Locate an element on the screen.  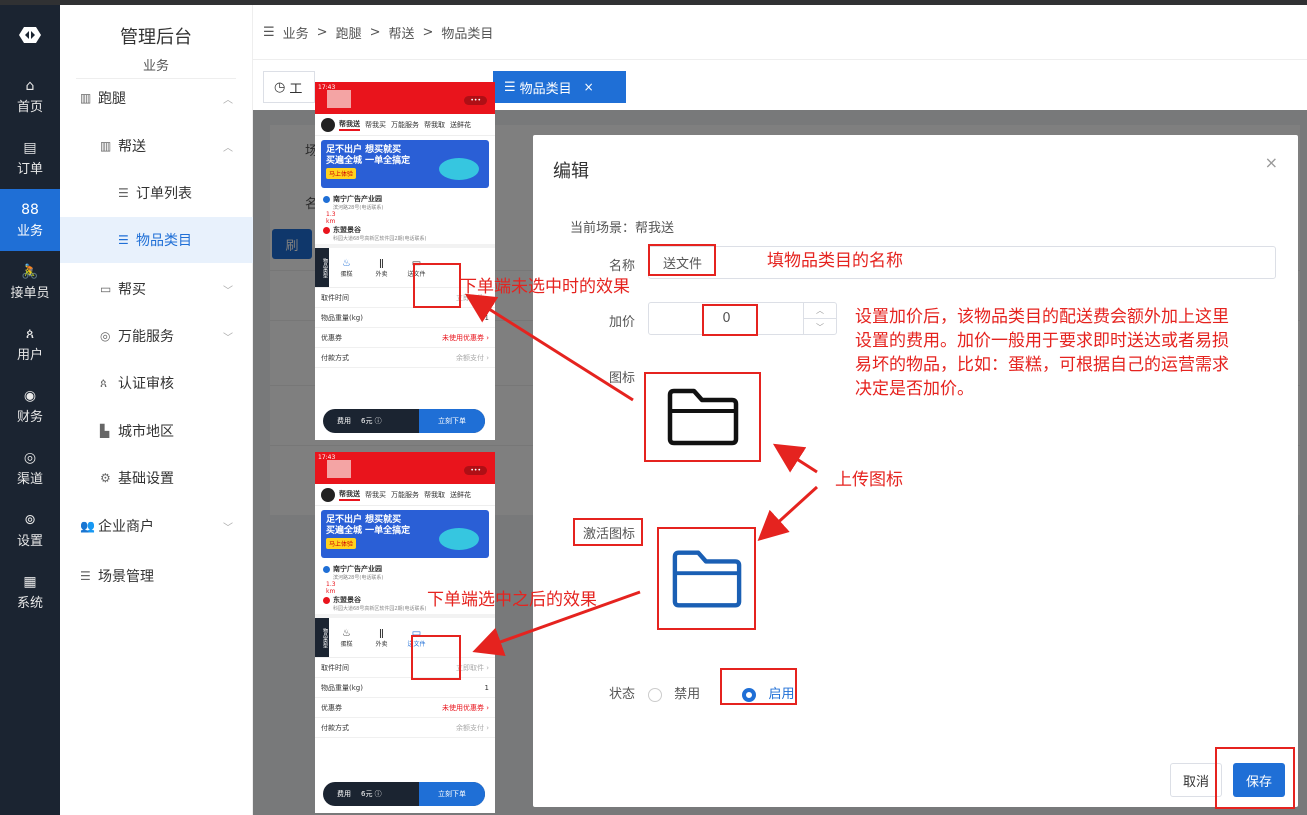
arrow-unselected is located at coordinates (549, 347).